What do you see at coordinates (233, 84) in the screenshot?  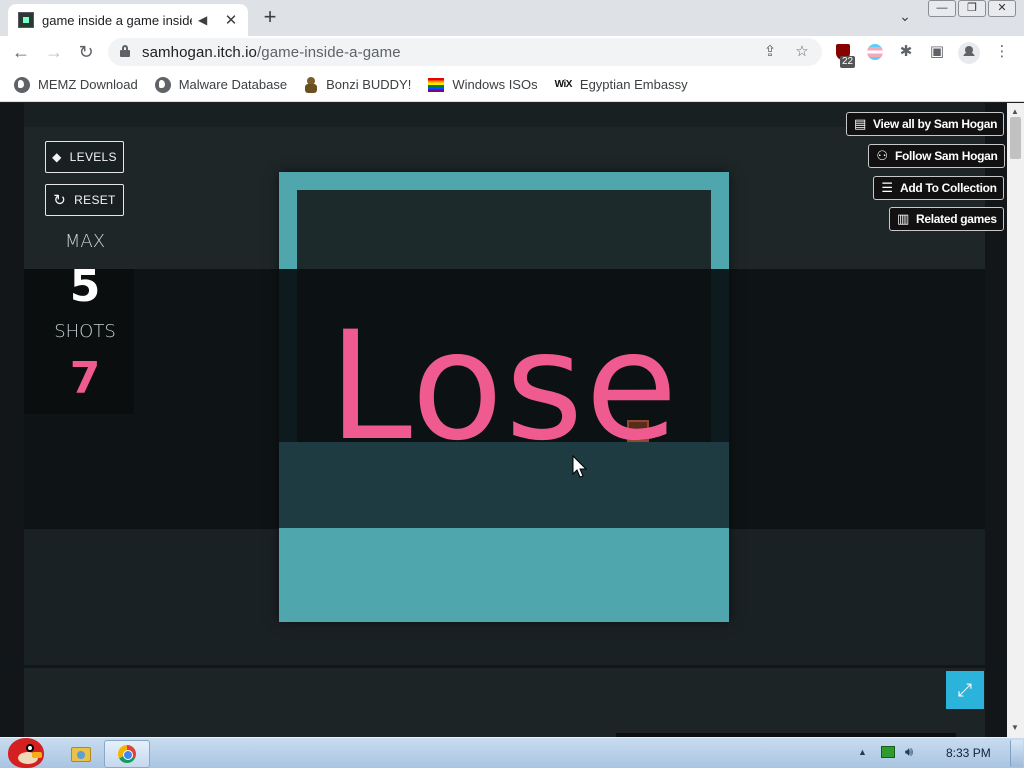 I see `bookmark-label: Malware Database` at bounding box center [233, 84].